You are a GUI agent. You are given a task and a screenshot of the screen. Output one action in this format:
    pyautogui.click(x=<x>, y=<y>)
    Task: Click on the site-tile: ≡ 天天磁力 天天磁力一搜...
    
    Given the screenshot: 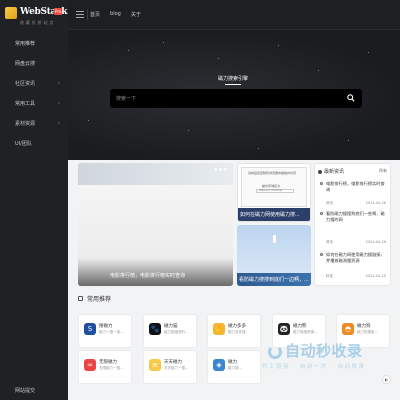 What is the action you would take?
    pyautogui.click(x=170, y=367)
    